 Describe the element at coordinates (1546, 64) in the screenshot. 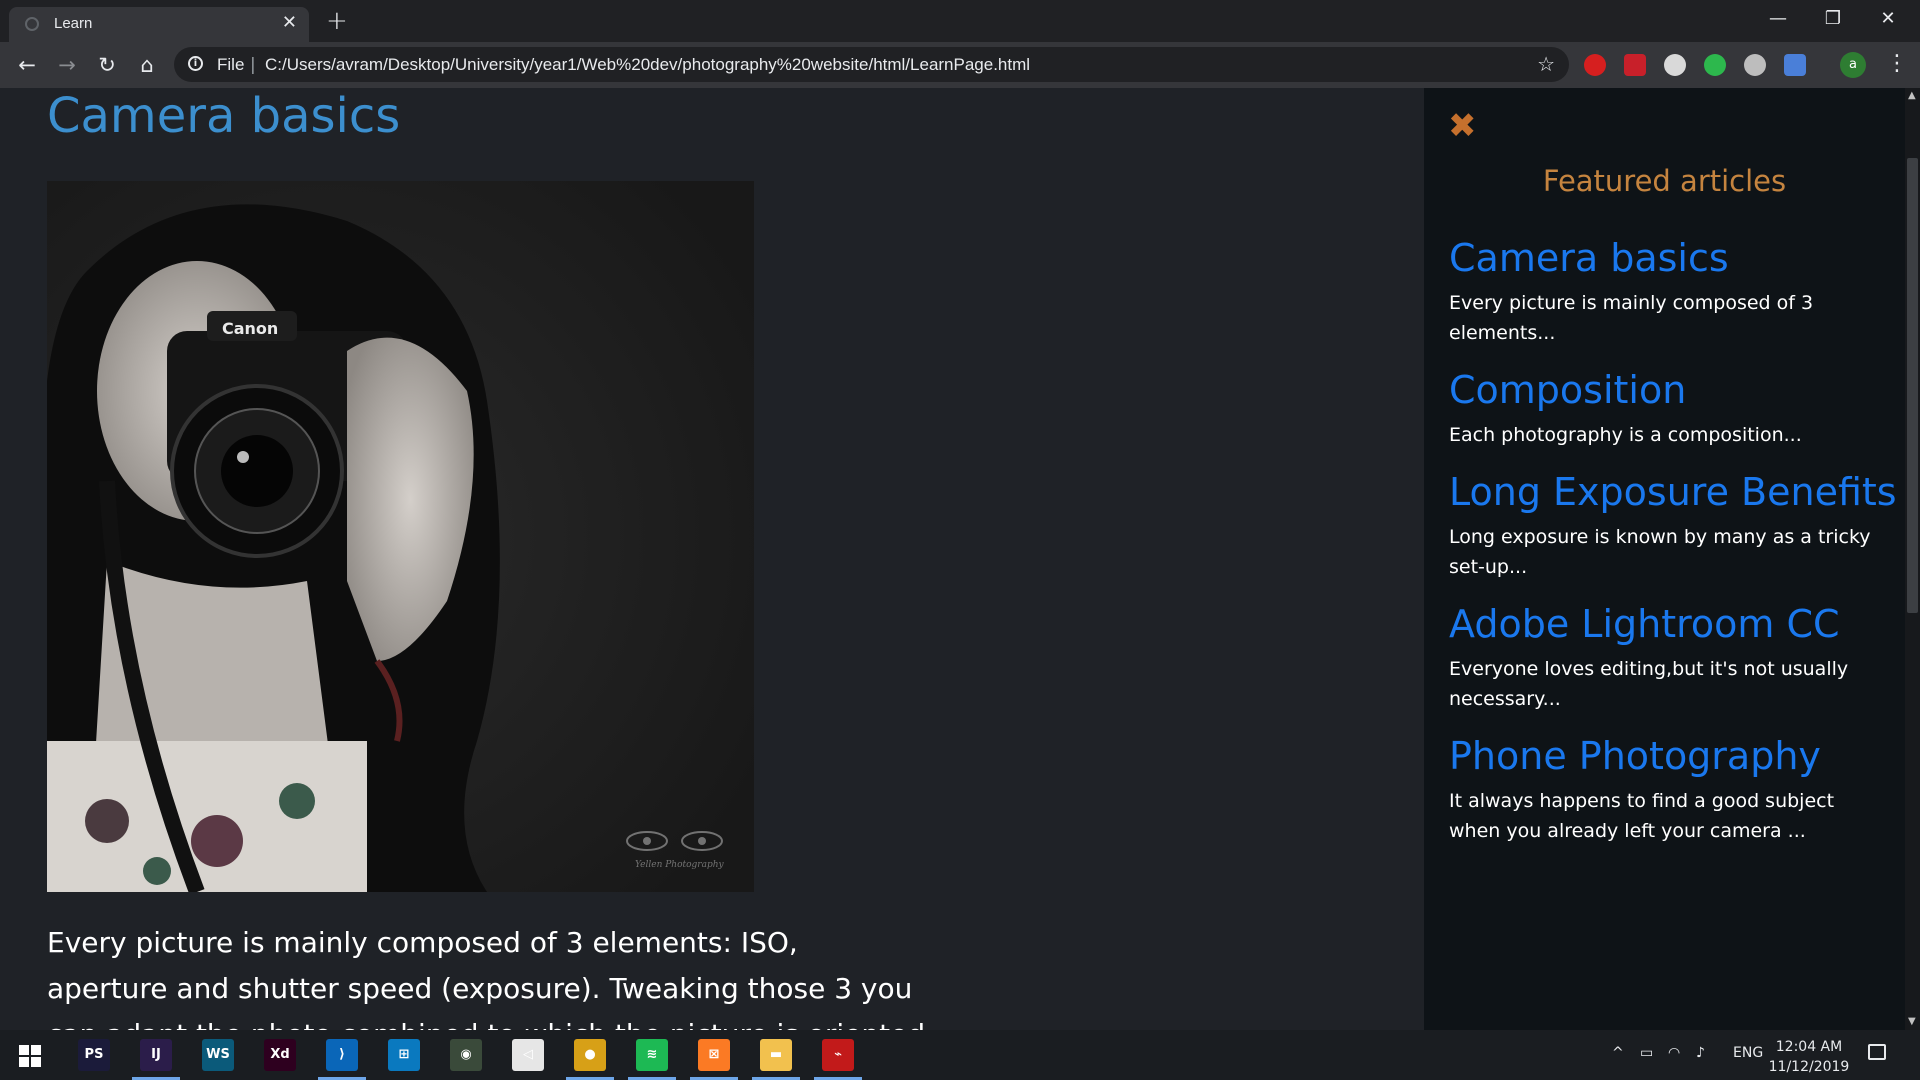

I see `bookmark-star-icon: ☆` at that location.